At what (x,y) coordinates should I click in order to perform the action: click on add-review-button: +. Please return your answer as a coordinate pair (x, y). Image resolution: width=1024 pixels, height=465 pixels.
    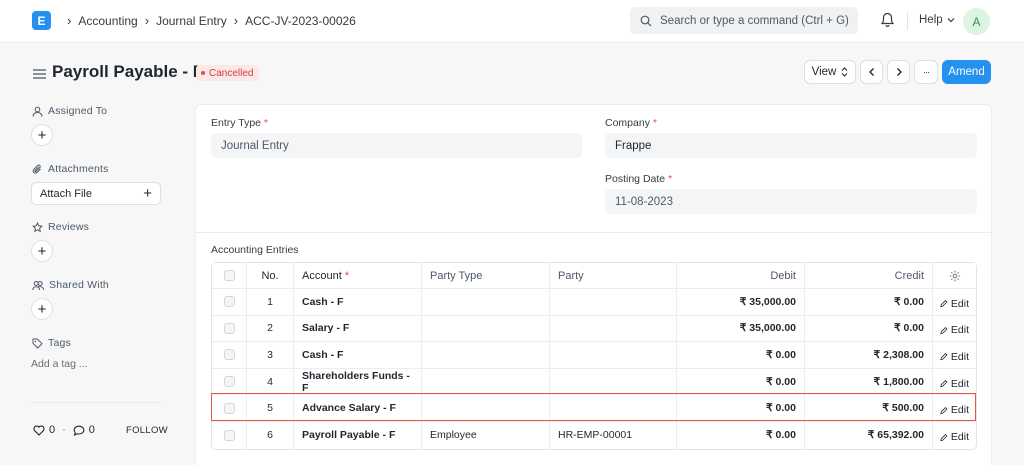
    Looking at the image, I should click on (42, 251).